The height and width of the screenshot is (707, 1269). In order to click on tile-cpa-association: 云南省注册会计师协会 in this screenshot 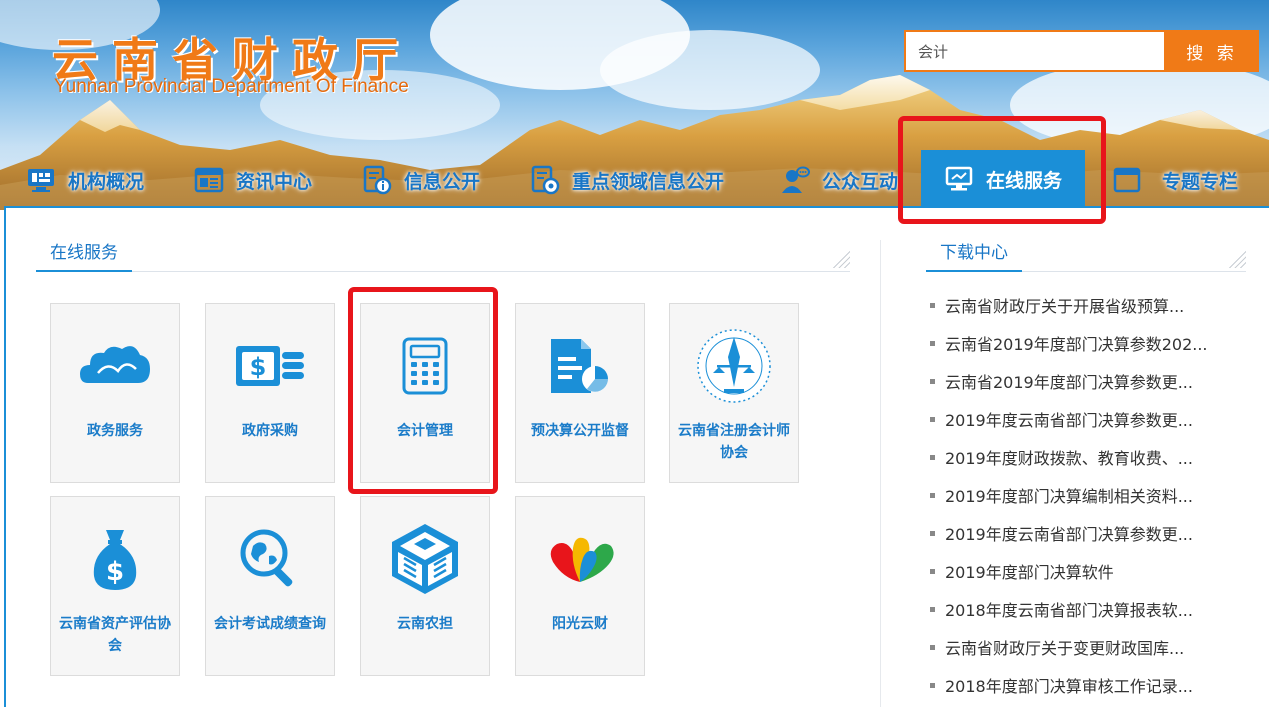, I will do `click(734, 393)`.